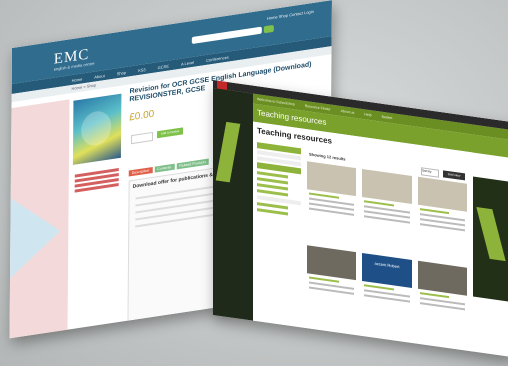 This screenshot has height=366, width=508. I want to click on nav-item: Basket, so click(387, 118).